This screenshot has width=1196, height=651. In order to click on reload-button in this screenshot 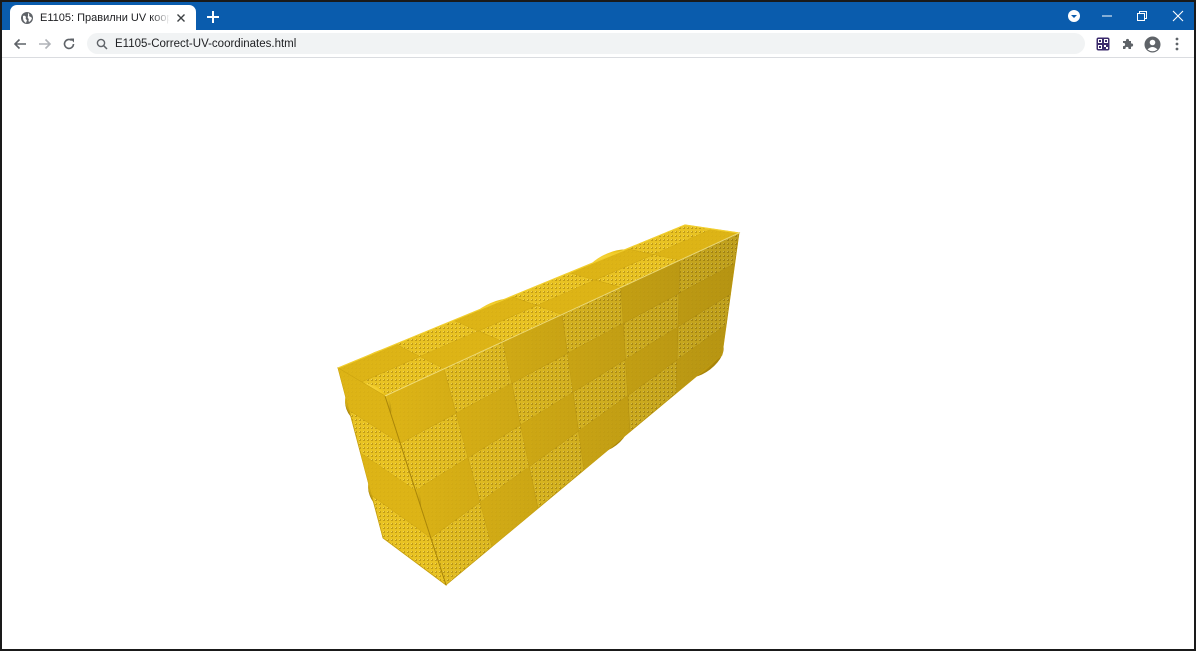, I will do `click(69, 44)`.